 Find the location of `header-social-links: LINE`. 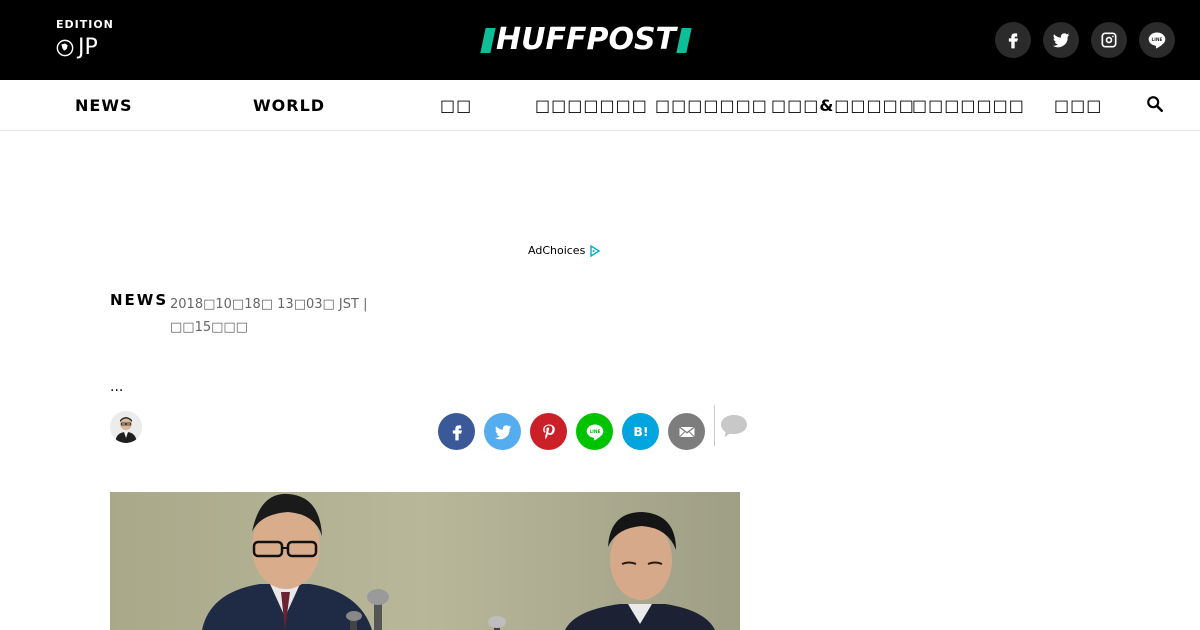

header-social-links: LINE is located at coordinates (1085, 40).